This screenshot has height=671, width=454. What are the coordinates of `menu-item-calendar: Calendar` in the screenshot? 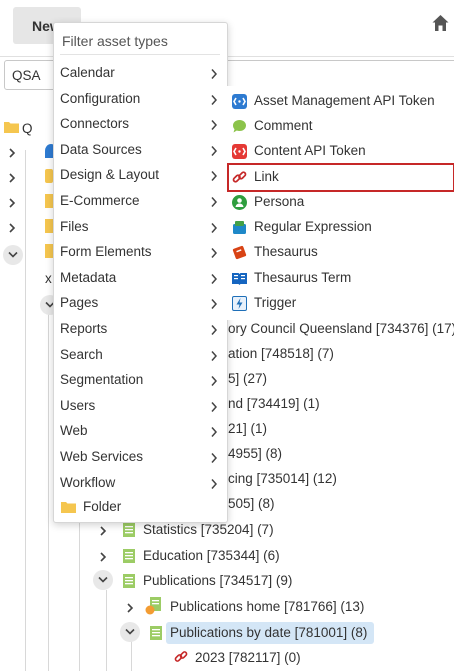 It's located at (140, 73).